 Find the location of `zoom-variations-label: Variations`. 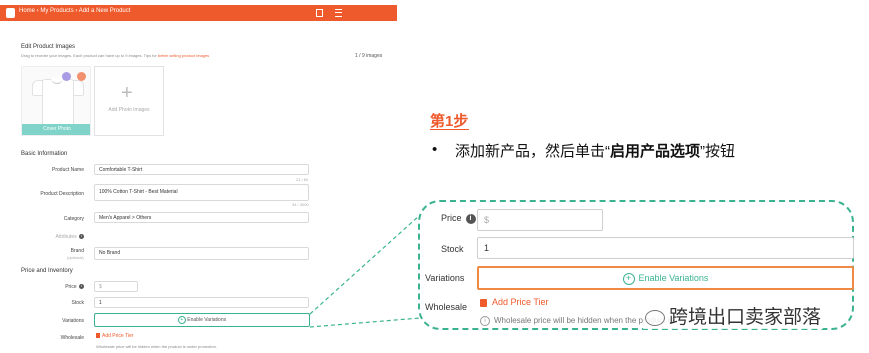

zoom-variations-label: Variations is located at coordinates (445, 278).